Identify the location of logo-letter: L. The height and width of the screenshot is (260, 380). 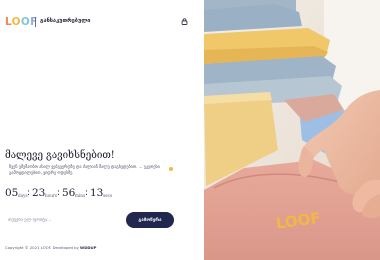
(8, 22).